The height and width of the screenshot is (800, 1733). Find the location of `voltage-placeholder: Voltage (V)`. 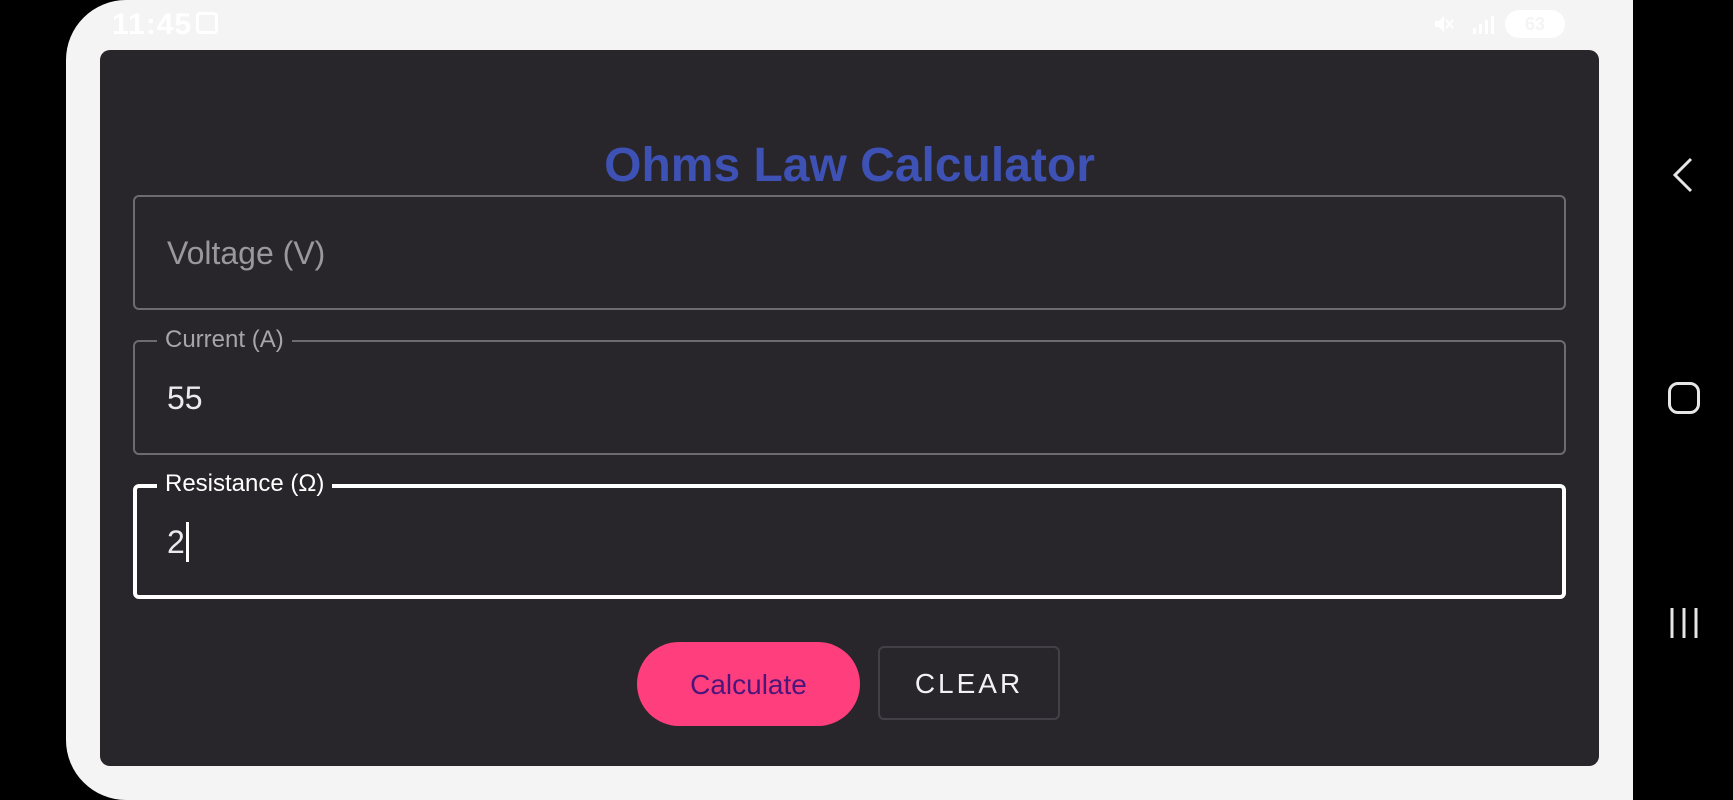

voltage-placeholder: Voltage (V) is located at coordinates (246, 253).